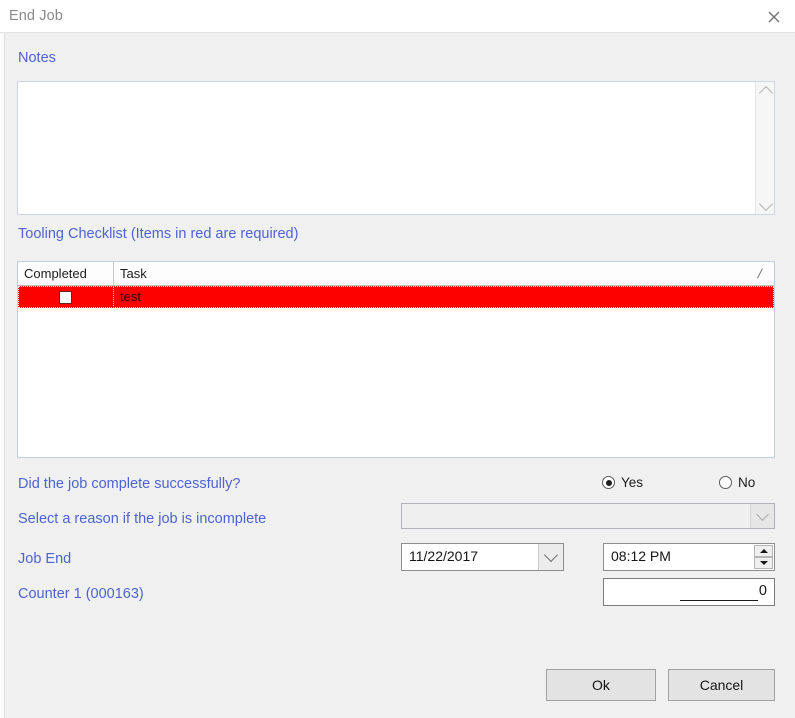 Image resolution: width=795 pixels, height=718 pixels. What do you see at coordinates (482, 557) in the screenshot?
I see `job-end-date-picker: 11/22/2017` at bounding box center [482, 557].